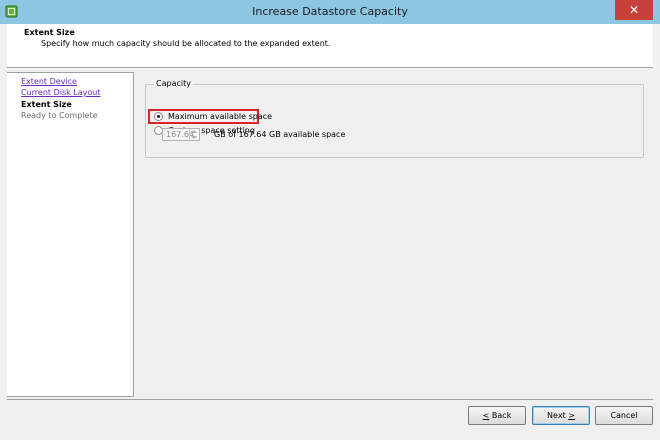 The image size is (660, 440). I want to click on step-extent-device: Extent Device, so click(49, 81).